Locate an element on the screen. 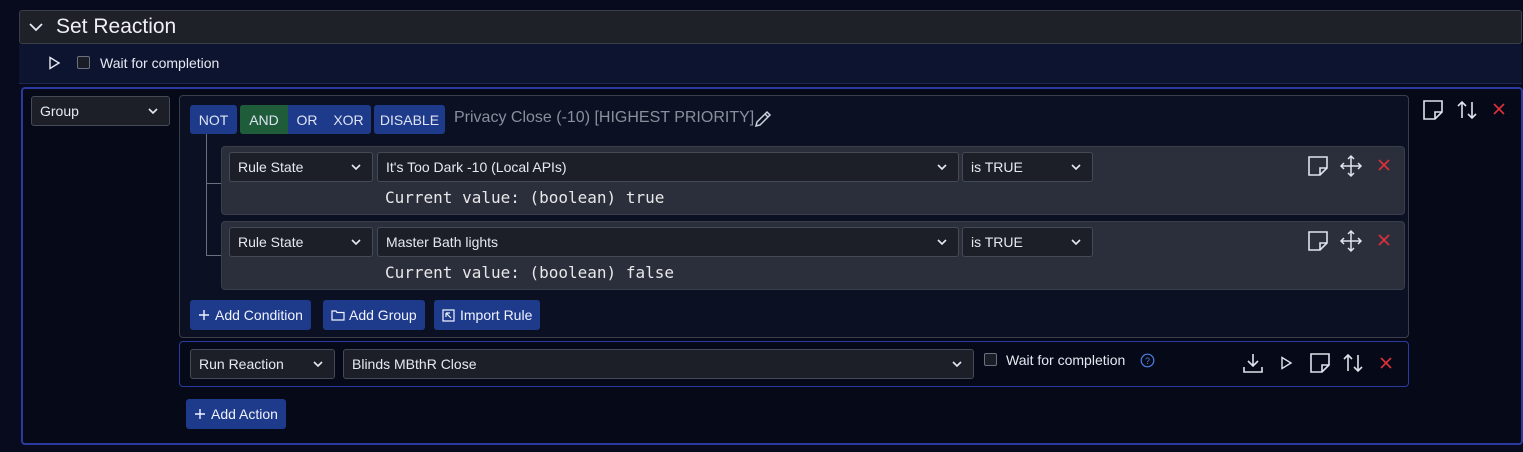  add-action-button: Add Action is located at coordinates (236, 414).